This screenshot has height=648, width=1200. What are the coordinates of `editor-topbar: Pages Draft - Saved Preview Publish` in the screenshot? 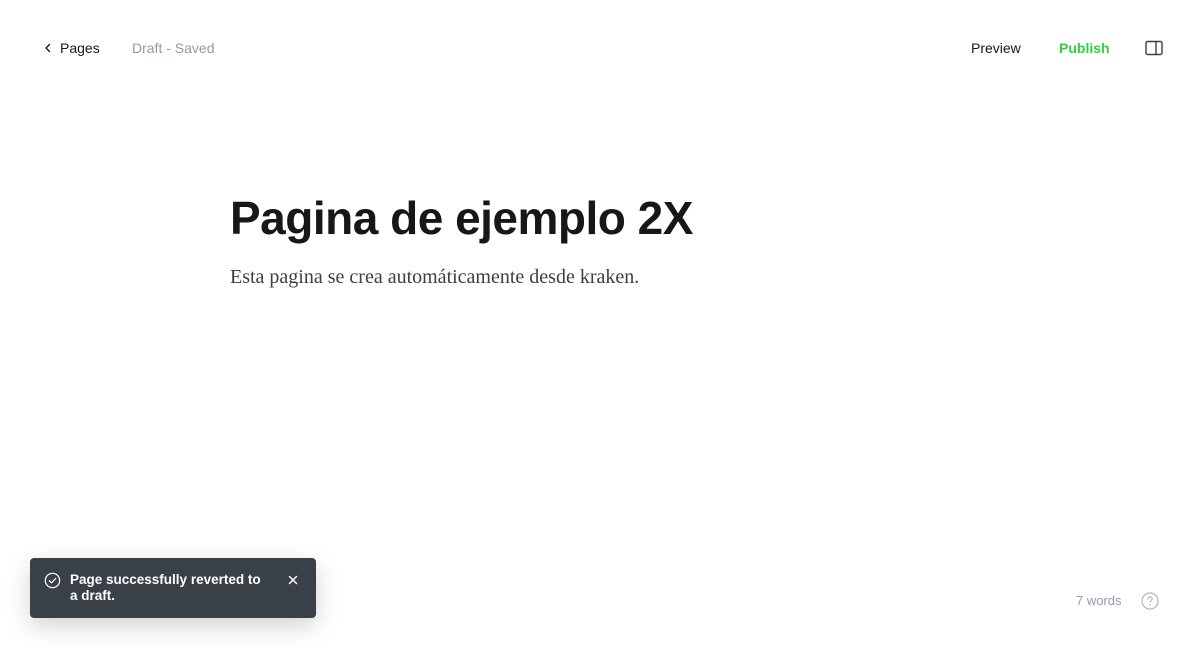 It's located at (600, 47).